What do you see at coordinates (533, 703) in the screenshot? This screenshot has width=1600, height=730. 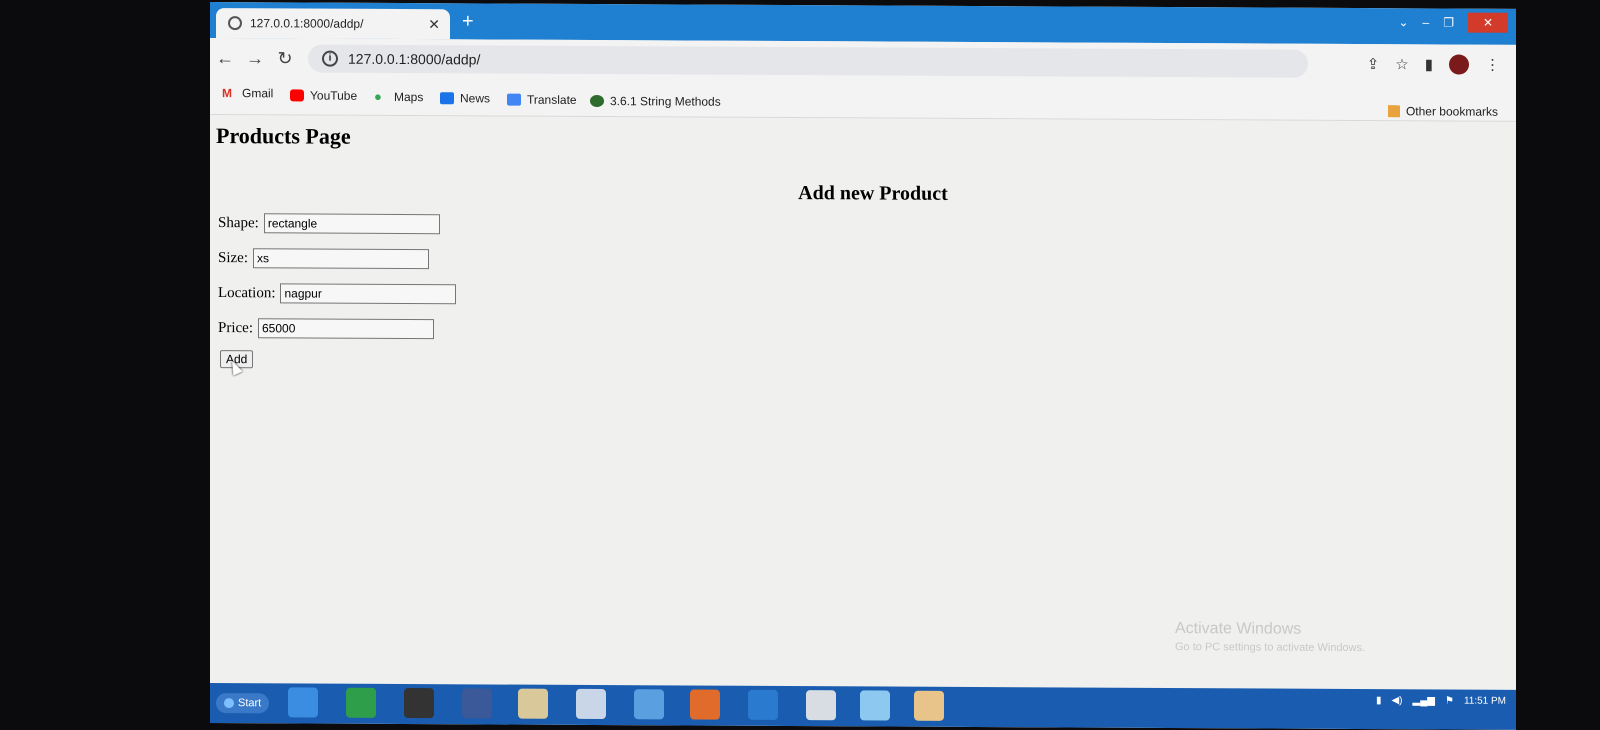 I see `file-explorer-icon` at bounding box center [533, 703].